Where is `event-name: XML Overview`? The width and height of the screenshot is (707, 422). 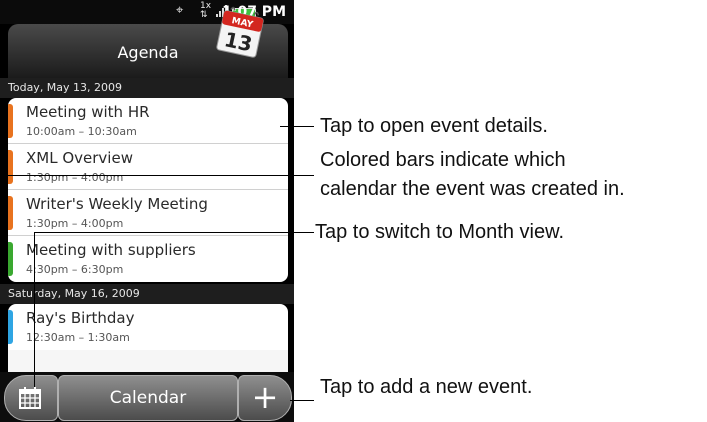 event-name: XML Overview is located at coordinates (79, 158).